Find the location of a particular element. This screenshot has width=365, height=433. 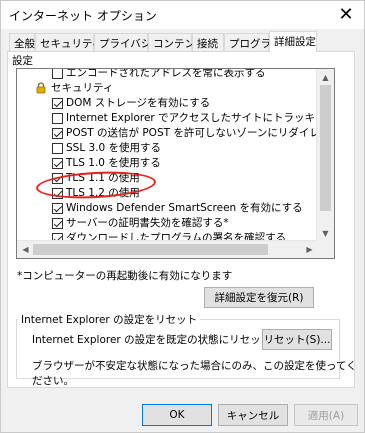

cancel-button: キャンセル is located at coordinates (253, 415).